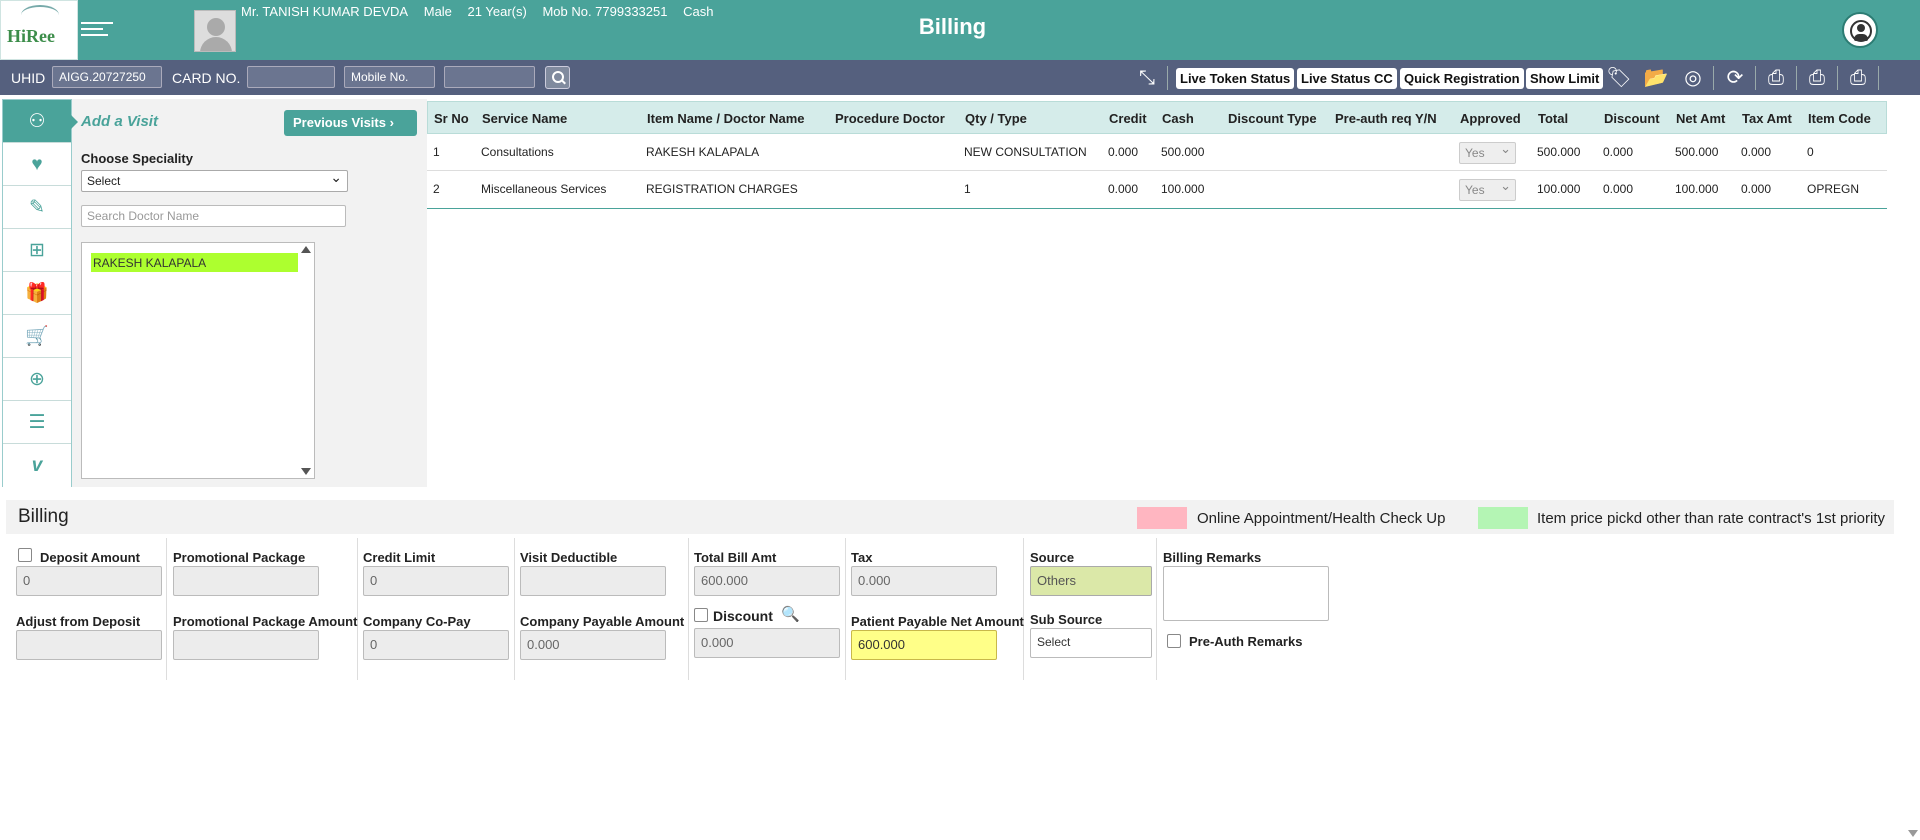  What do you see at coordinates (451, 118) in the screenshot?
I see `col-sr-no: Sr No` at bounding box center [451, 118].